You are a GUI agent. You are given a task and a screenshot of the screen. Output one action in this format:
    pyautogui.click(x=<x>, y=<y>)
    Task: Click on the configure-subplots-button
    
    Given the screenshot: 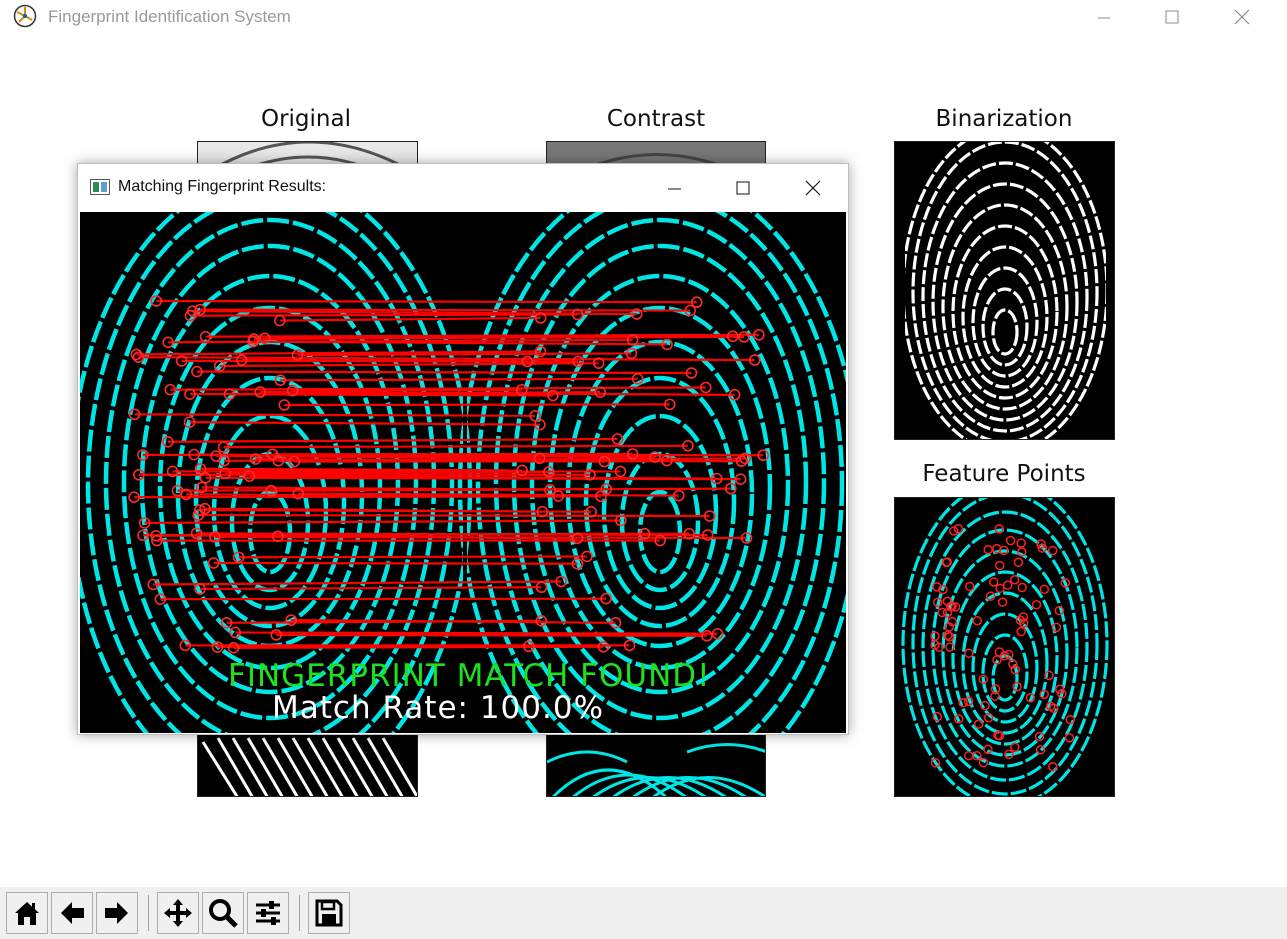 What is the action you would take?
    pyautogui.click(x=268, y=913)
    